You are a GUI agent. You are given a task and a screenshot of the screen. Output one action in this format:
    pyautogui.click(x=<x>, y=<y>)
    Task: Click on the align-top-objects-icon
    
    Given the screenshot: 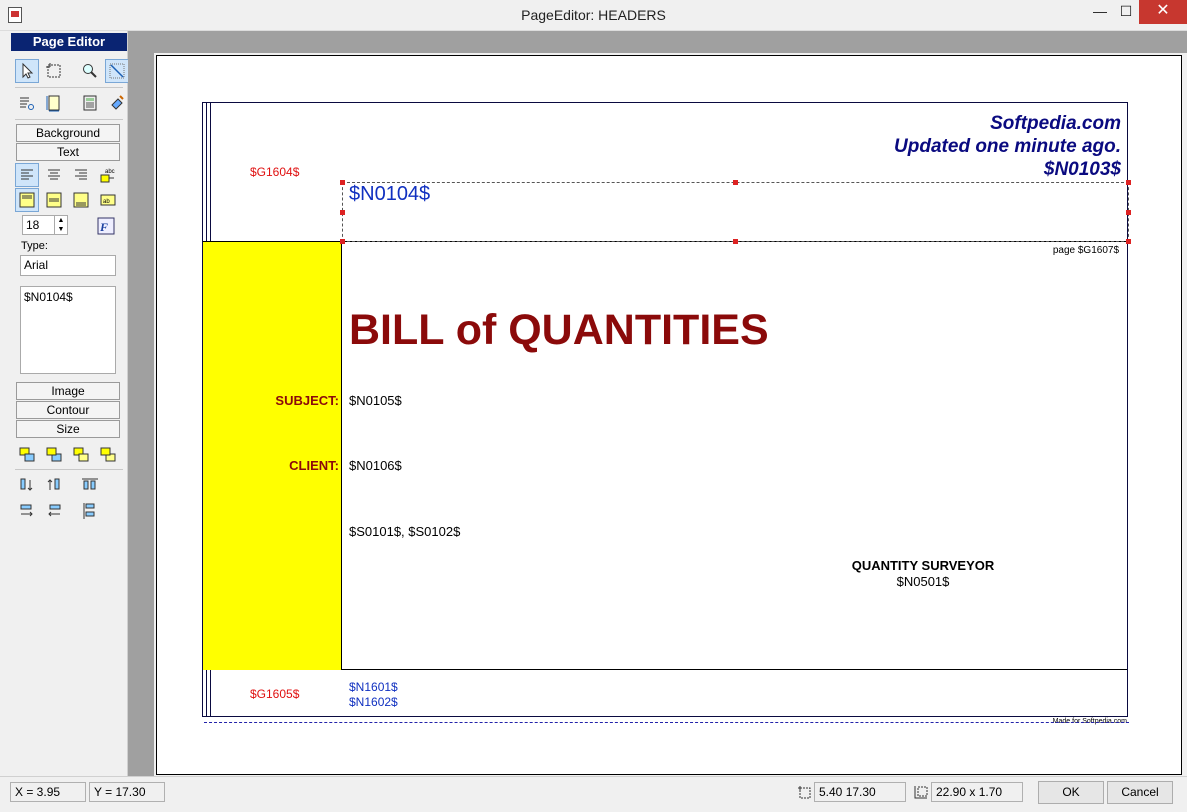 What is the action you would take?
    pyautogui.click(x=26, y=484)
    